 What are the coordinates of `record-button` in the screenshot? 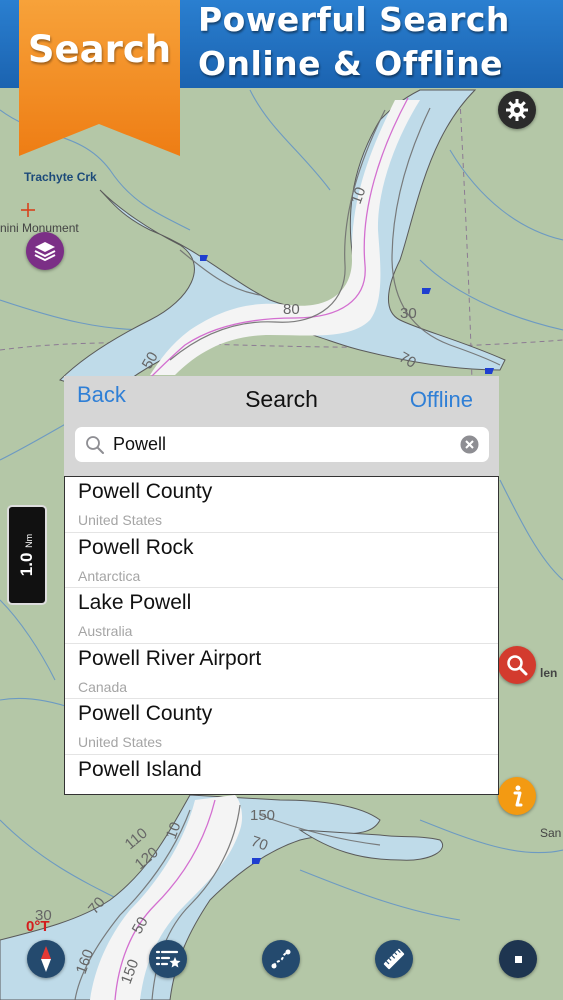 It's located at (518, 959).